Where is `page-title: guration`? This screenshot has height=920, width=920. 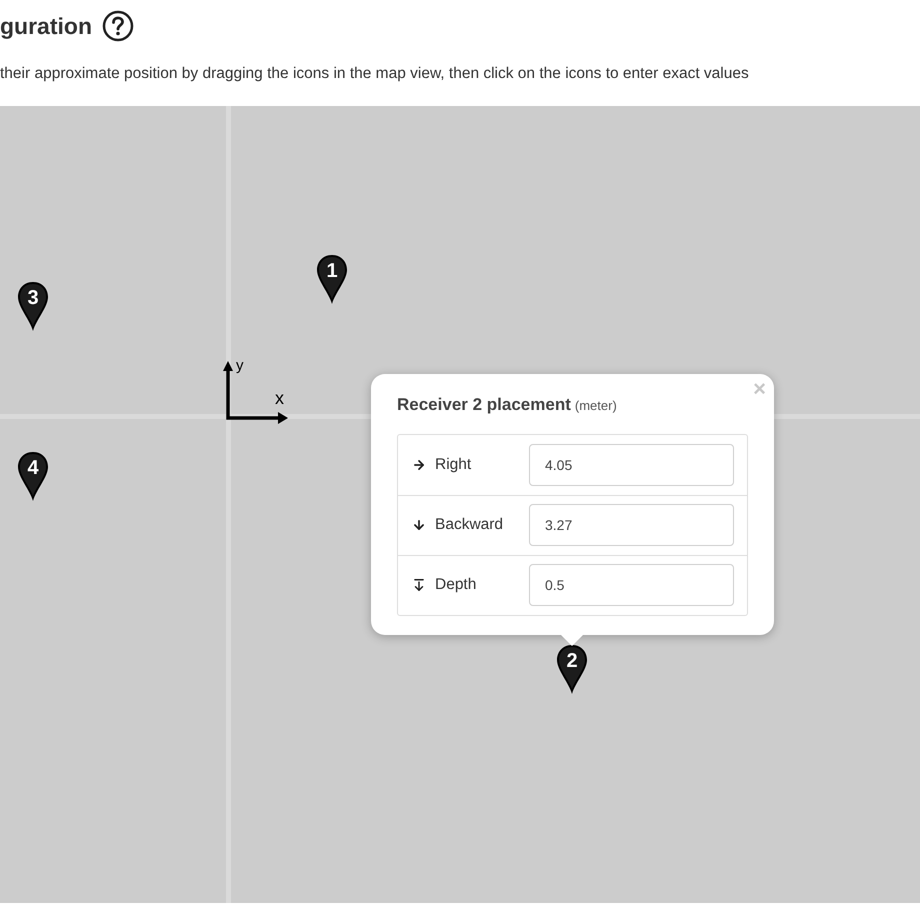
page-title: guration is located at coordinates (46, 26).